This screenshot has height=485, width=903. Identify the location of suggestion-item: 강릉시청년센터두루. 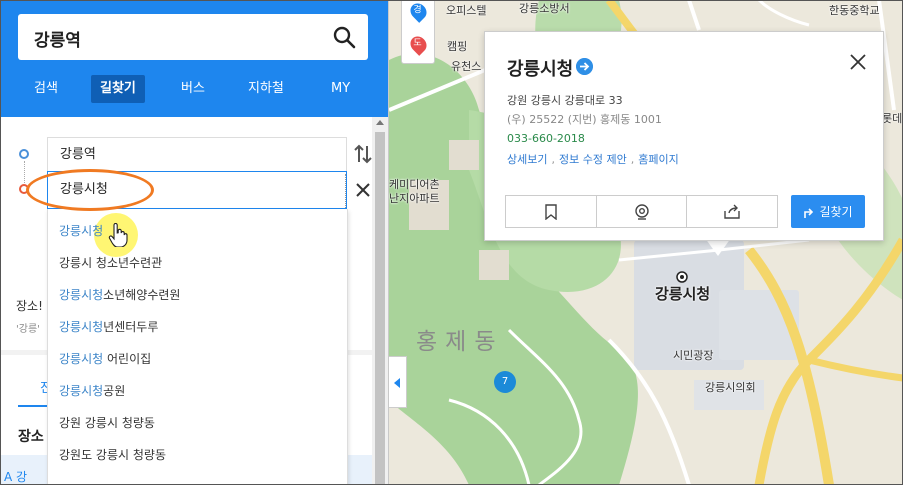
(108, 326).